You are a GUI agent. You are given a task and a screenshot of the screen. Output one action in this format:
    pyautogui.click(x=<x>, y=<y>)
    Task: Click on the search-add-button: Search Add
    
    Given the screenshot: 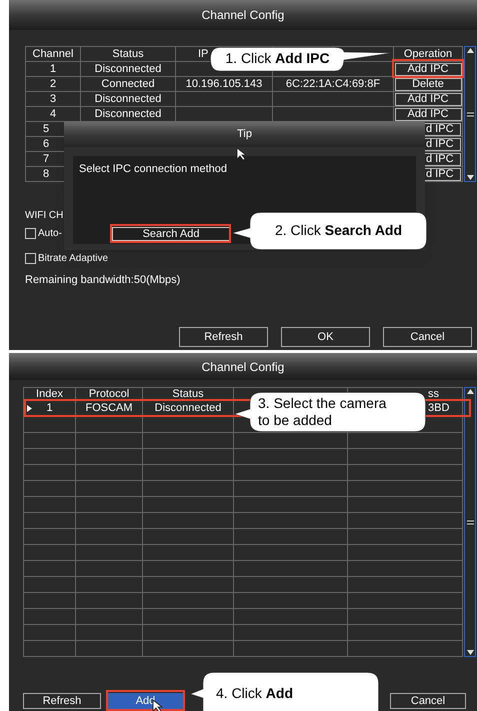 What is the action you would take?
    pyautogui.click(x=171, y=234)
    